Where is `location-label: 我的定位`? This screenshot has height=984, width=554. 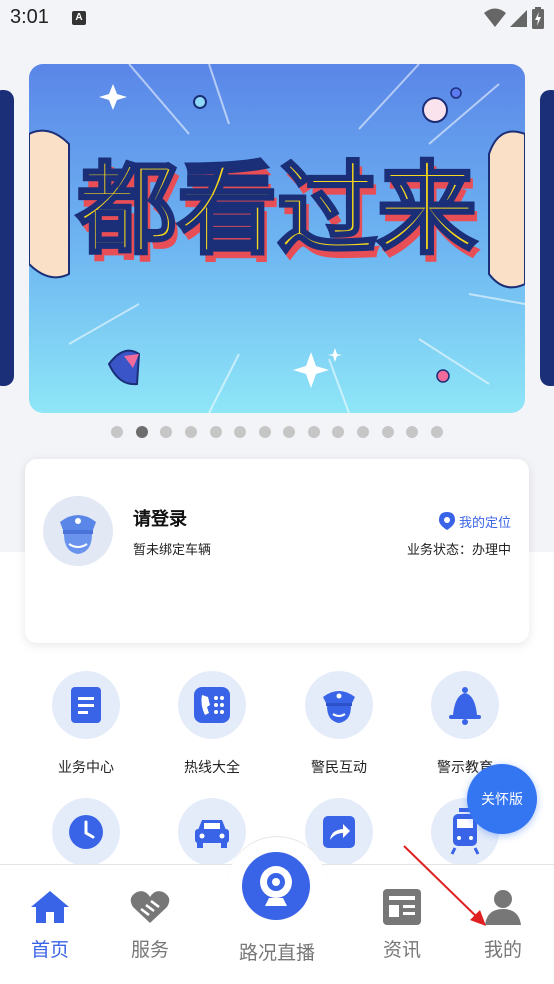 location-label: 我的定位 is located at coordinates (484, 523).